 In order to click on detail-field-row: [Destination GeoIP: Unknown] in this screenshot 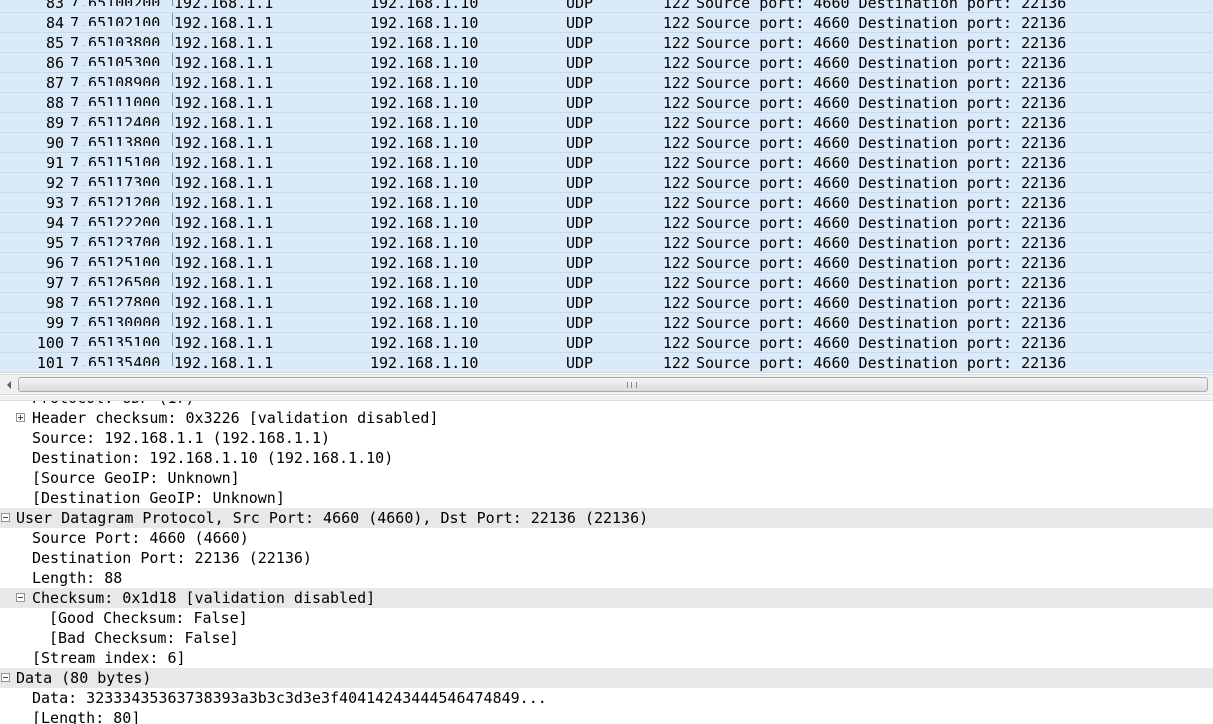, I will do `click(606, 498)`.